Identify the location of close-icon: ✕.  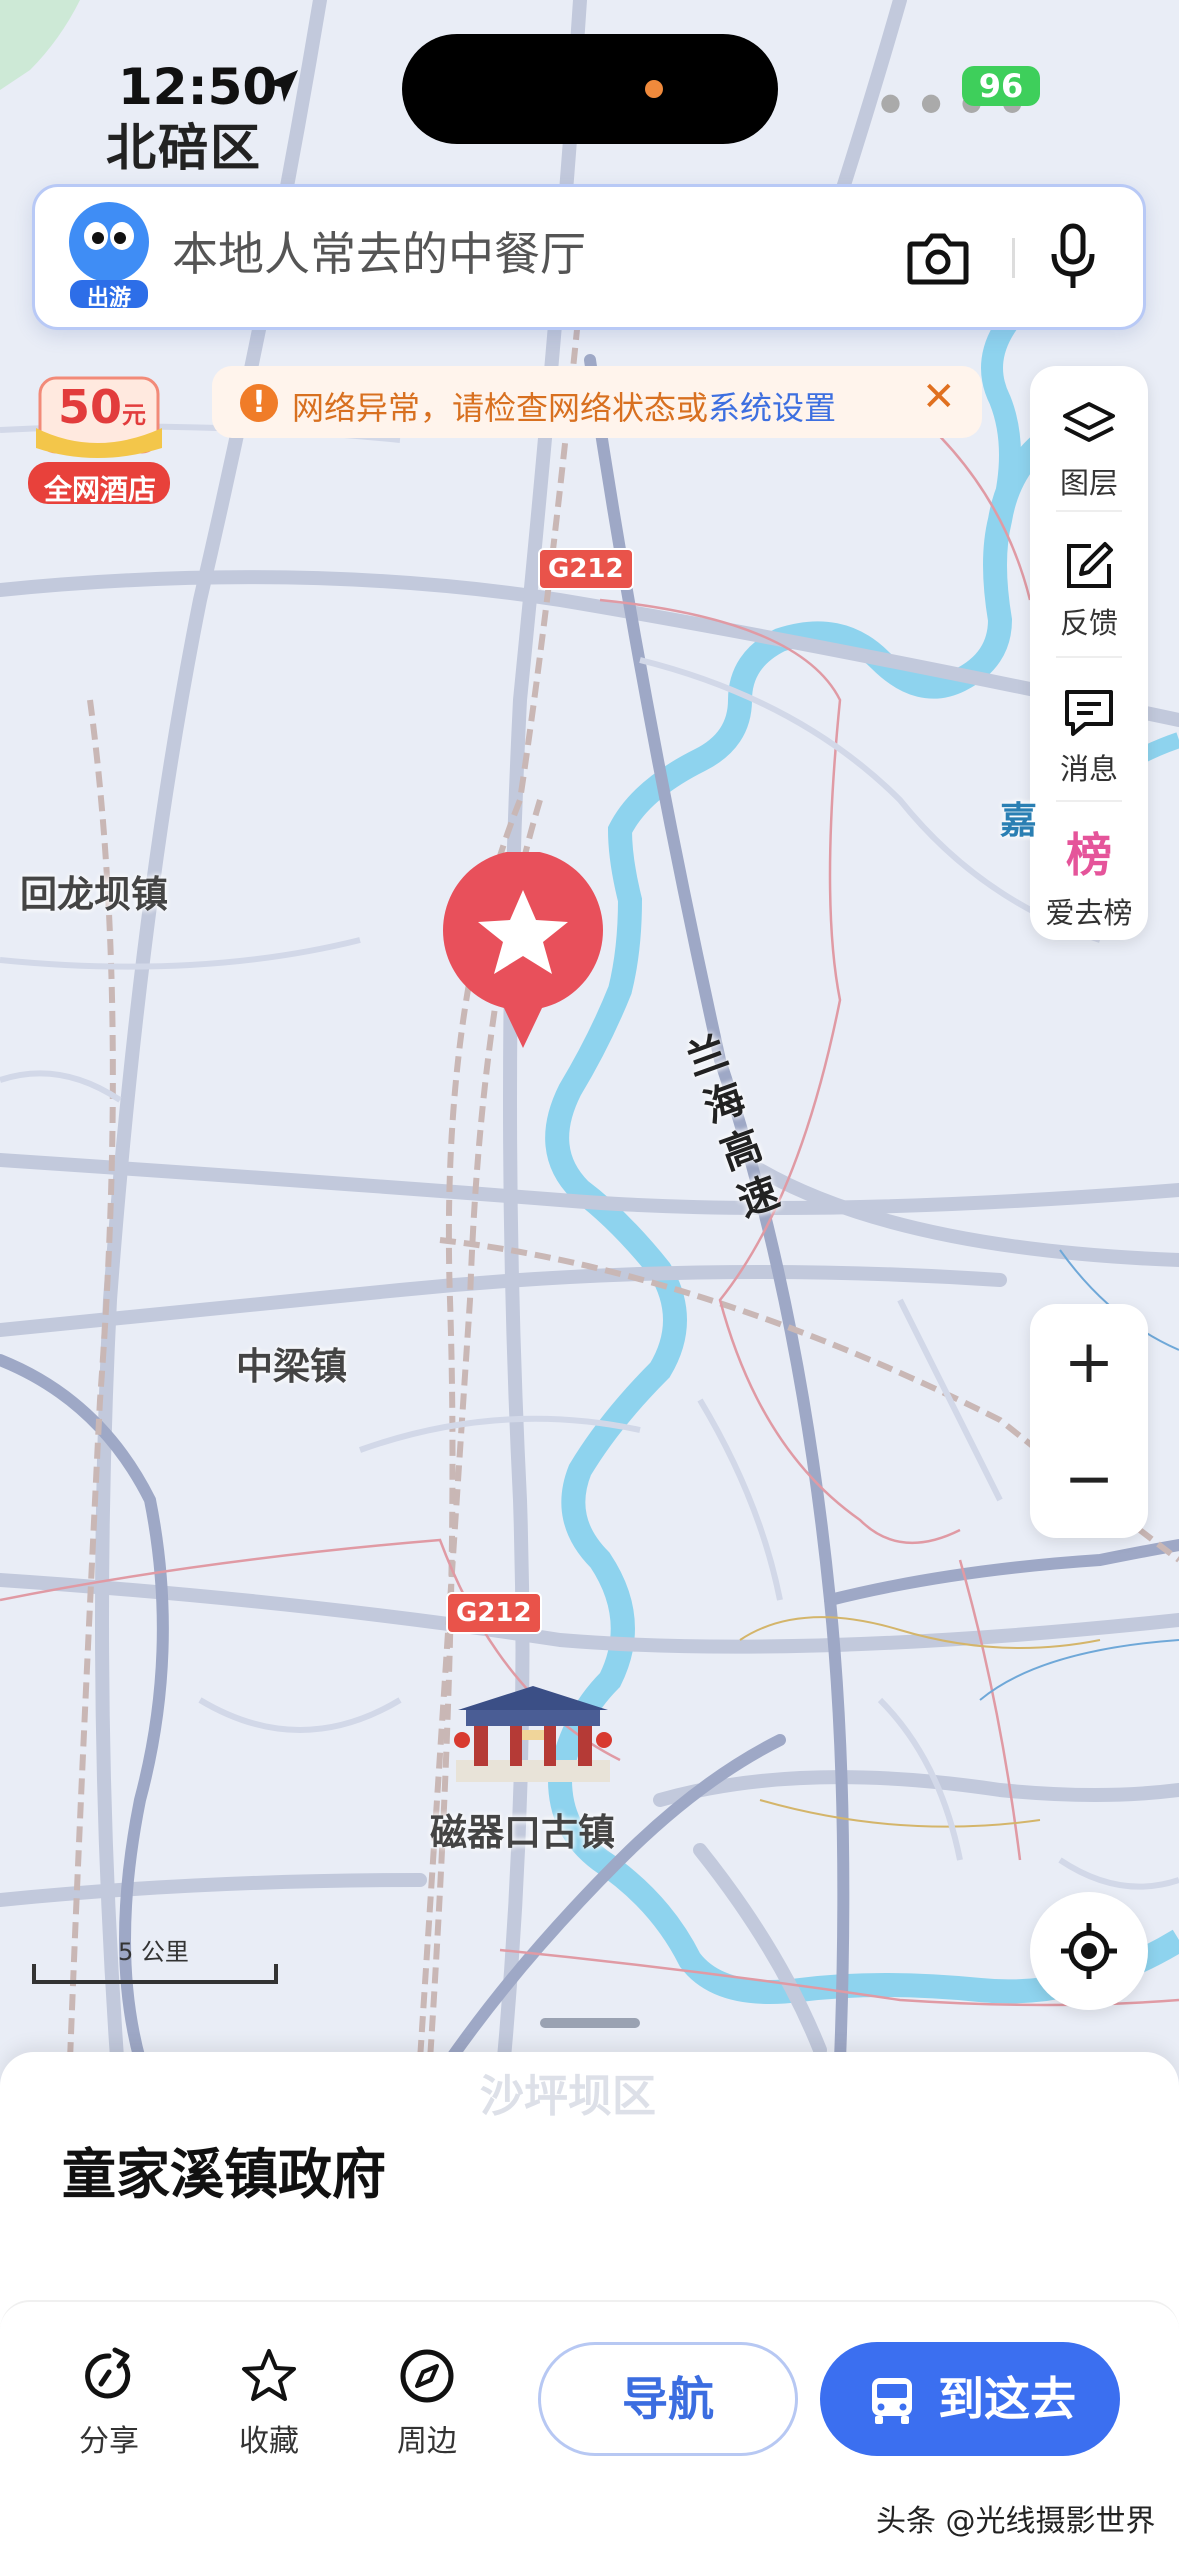
(939, 397).